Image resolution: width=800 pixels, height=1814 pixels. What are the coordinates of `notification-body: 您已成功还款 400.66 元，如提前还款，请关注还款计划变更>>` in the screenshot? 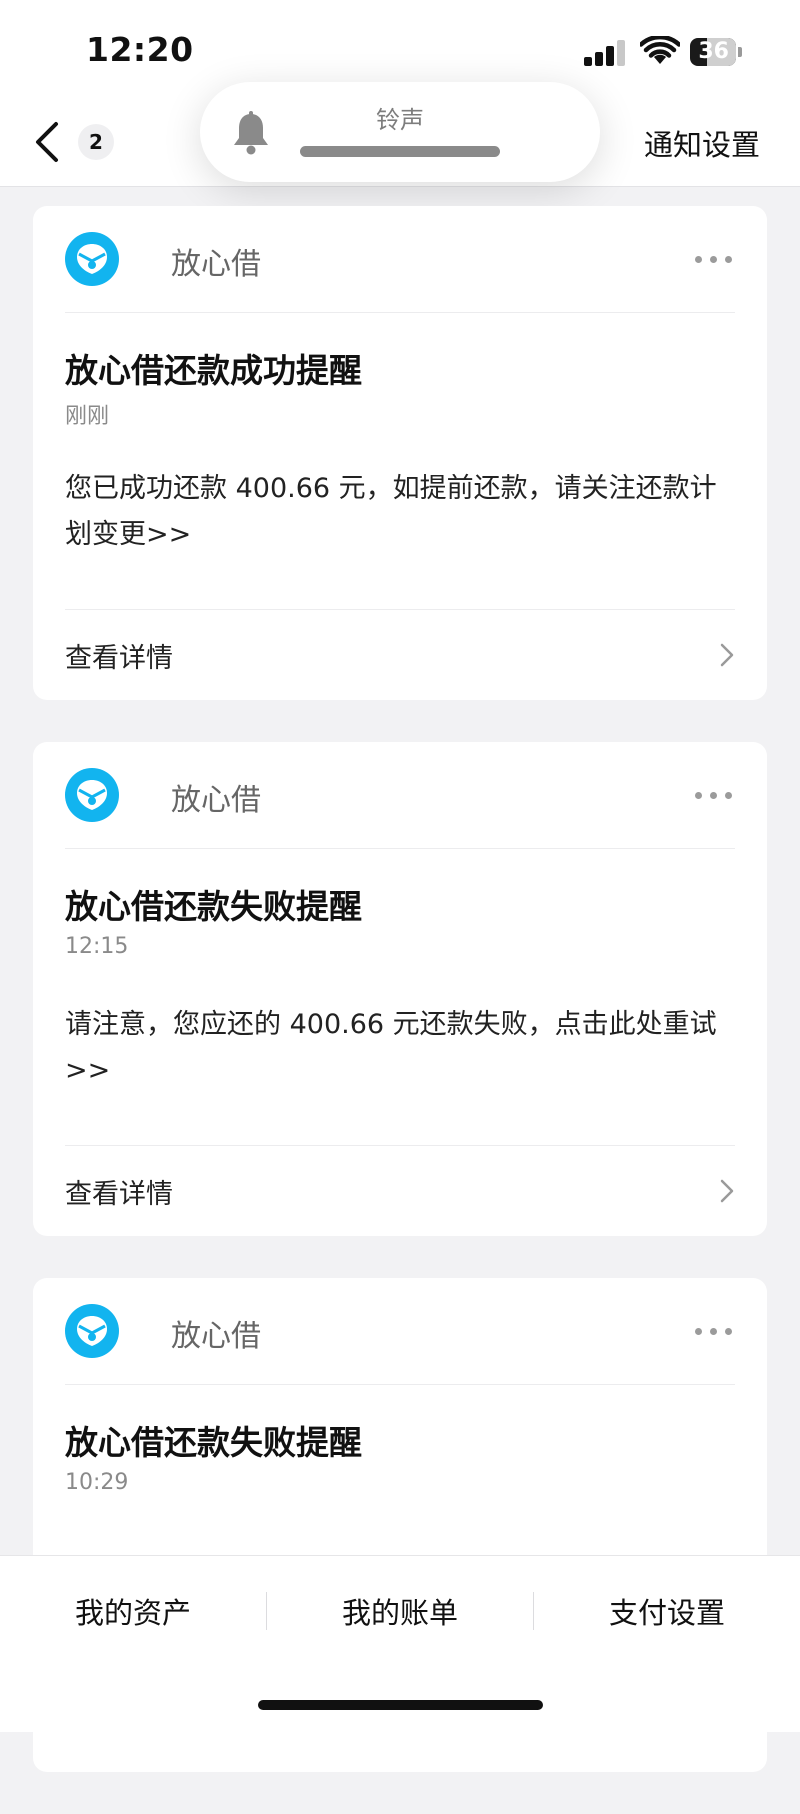 It's located at (400, 512).